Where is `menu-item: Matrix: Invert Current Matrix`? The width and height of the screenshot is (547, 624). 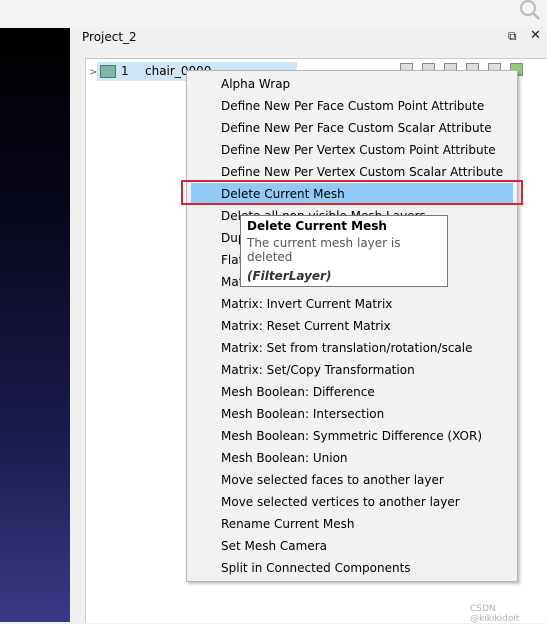 menu-item: Matrix: Invert Current Matrix is located at coordinates (352, 304).